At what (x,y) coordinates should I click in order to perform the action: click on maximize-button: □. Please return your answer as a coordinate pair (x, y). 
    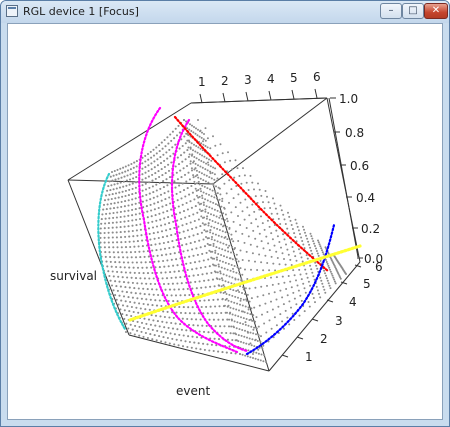
    Looking at the image, I should click on (413, 11).